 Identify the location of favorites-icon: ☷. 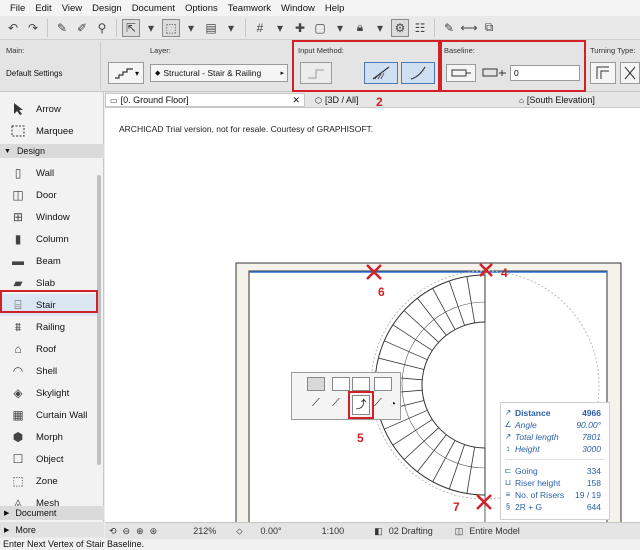
(420, 28).